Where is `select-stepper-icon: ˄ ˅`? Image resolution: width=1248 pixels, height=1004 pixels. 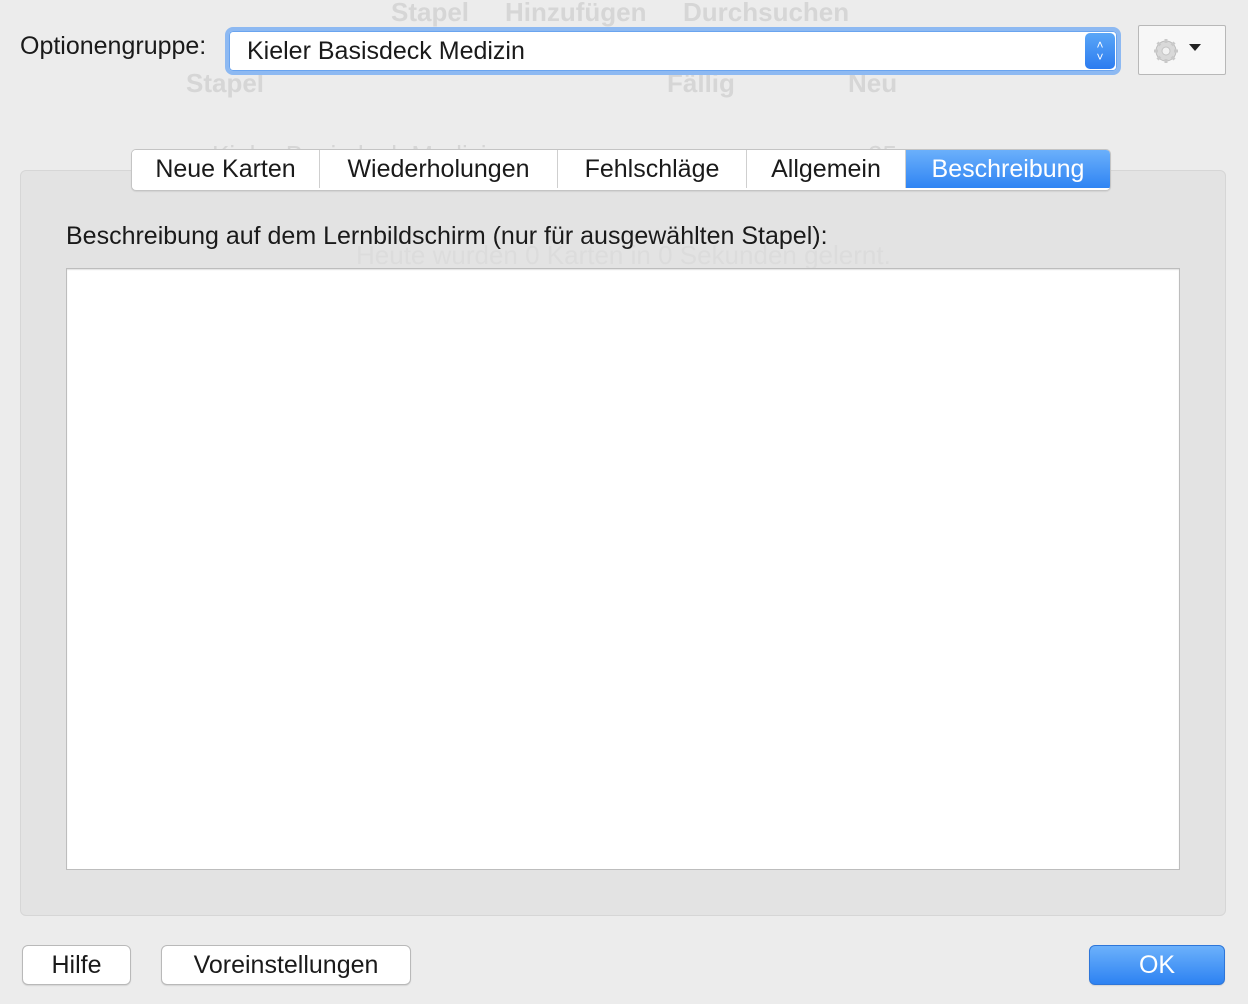
select-stepper-icon: ˄ ˅ is located at coordinates (1100, 51).